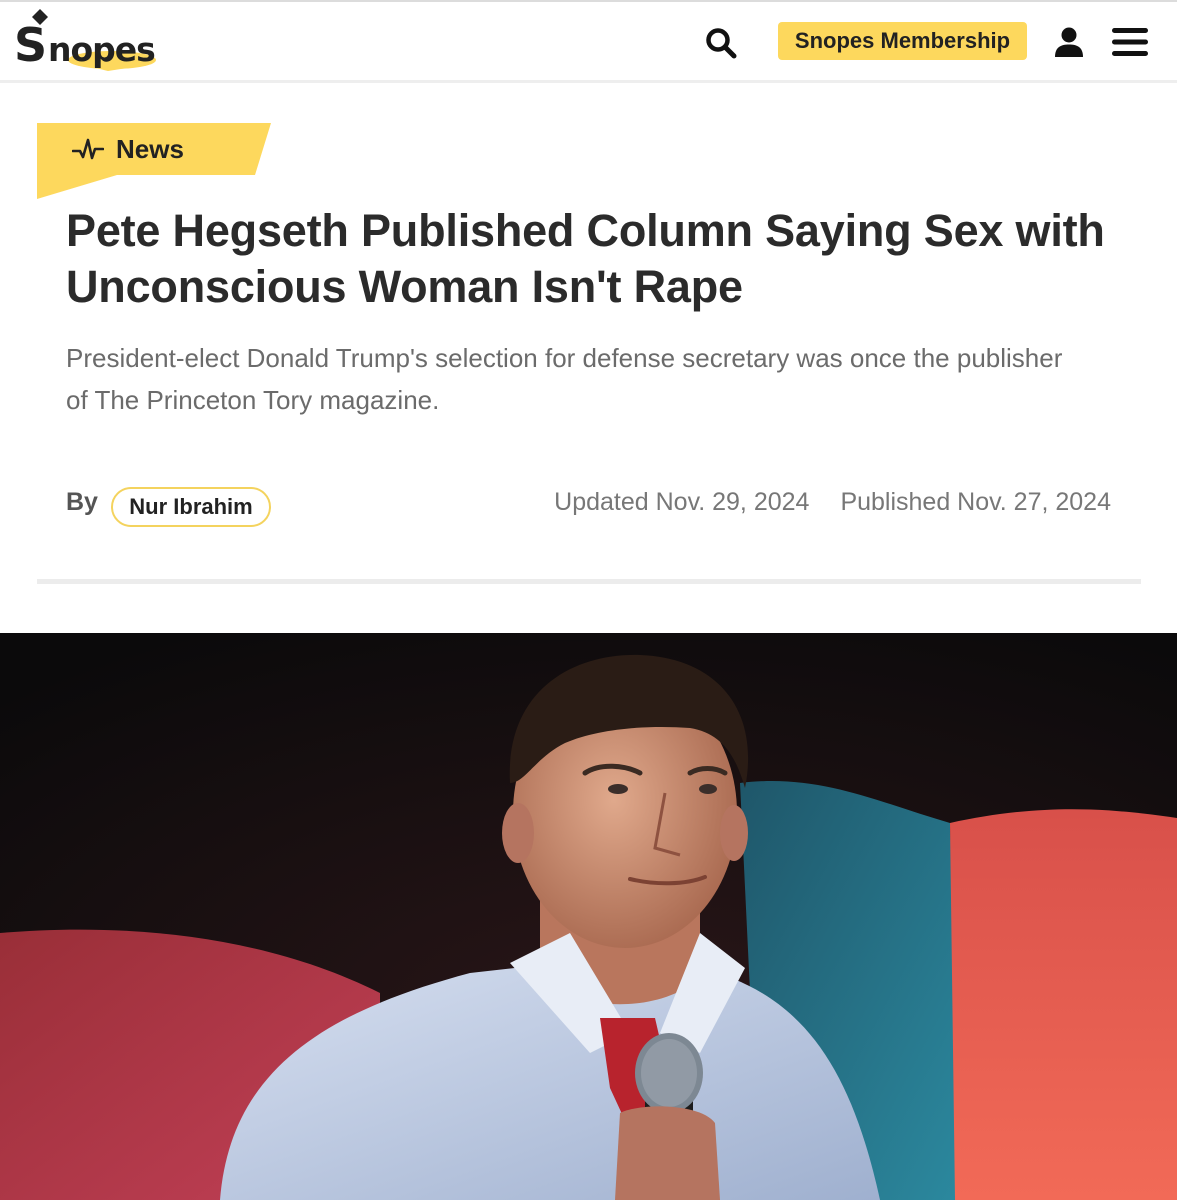  I want to click on user-icon, so click(1069, 42).